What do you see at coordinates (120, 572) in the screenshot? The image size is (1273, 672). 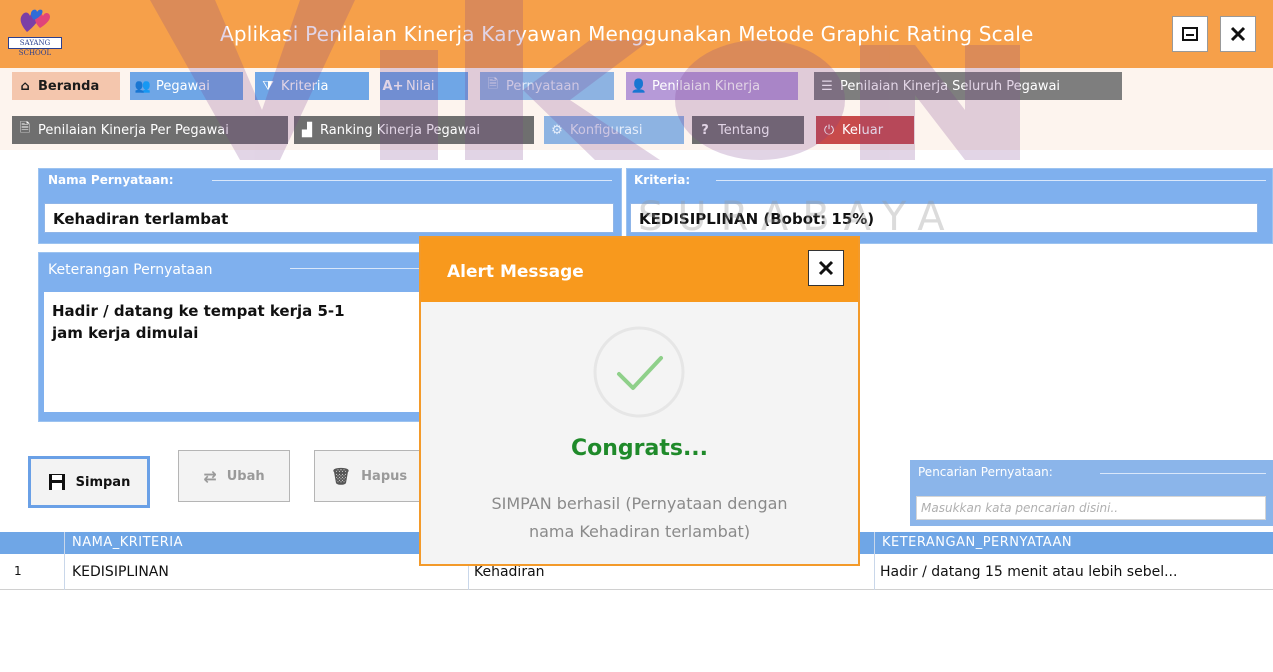 I see `cell-kriteria: KEDISIPLINAN` at bounding box center [120, 572].